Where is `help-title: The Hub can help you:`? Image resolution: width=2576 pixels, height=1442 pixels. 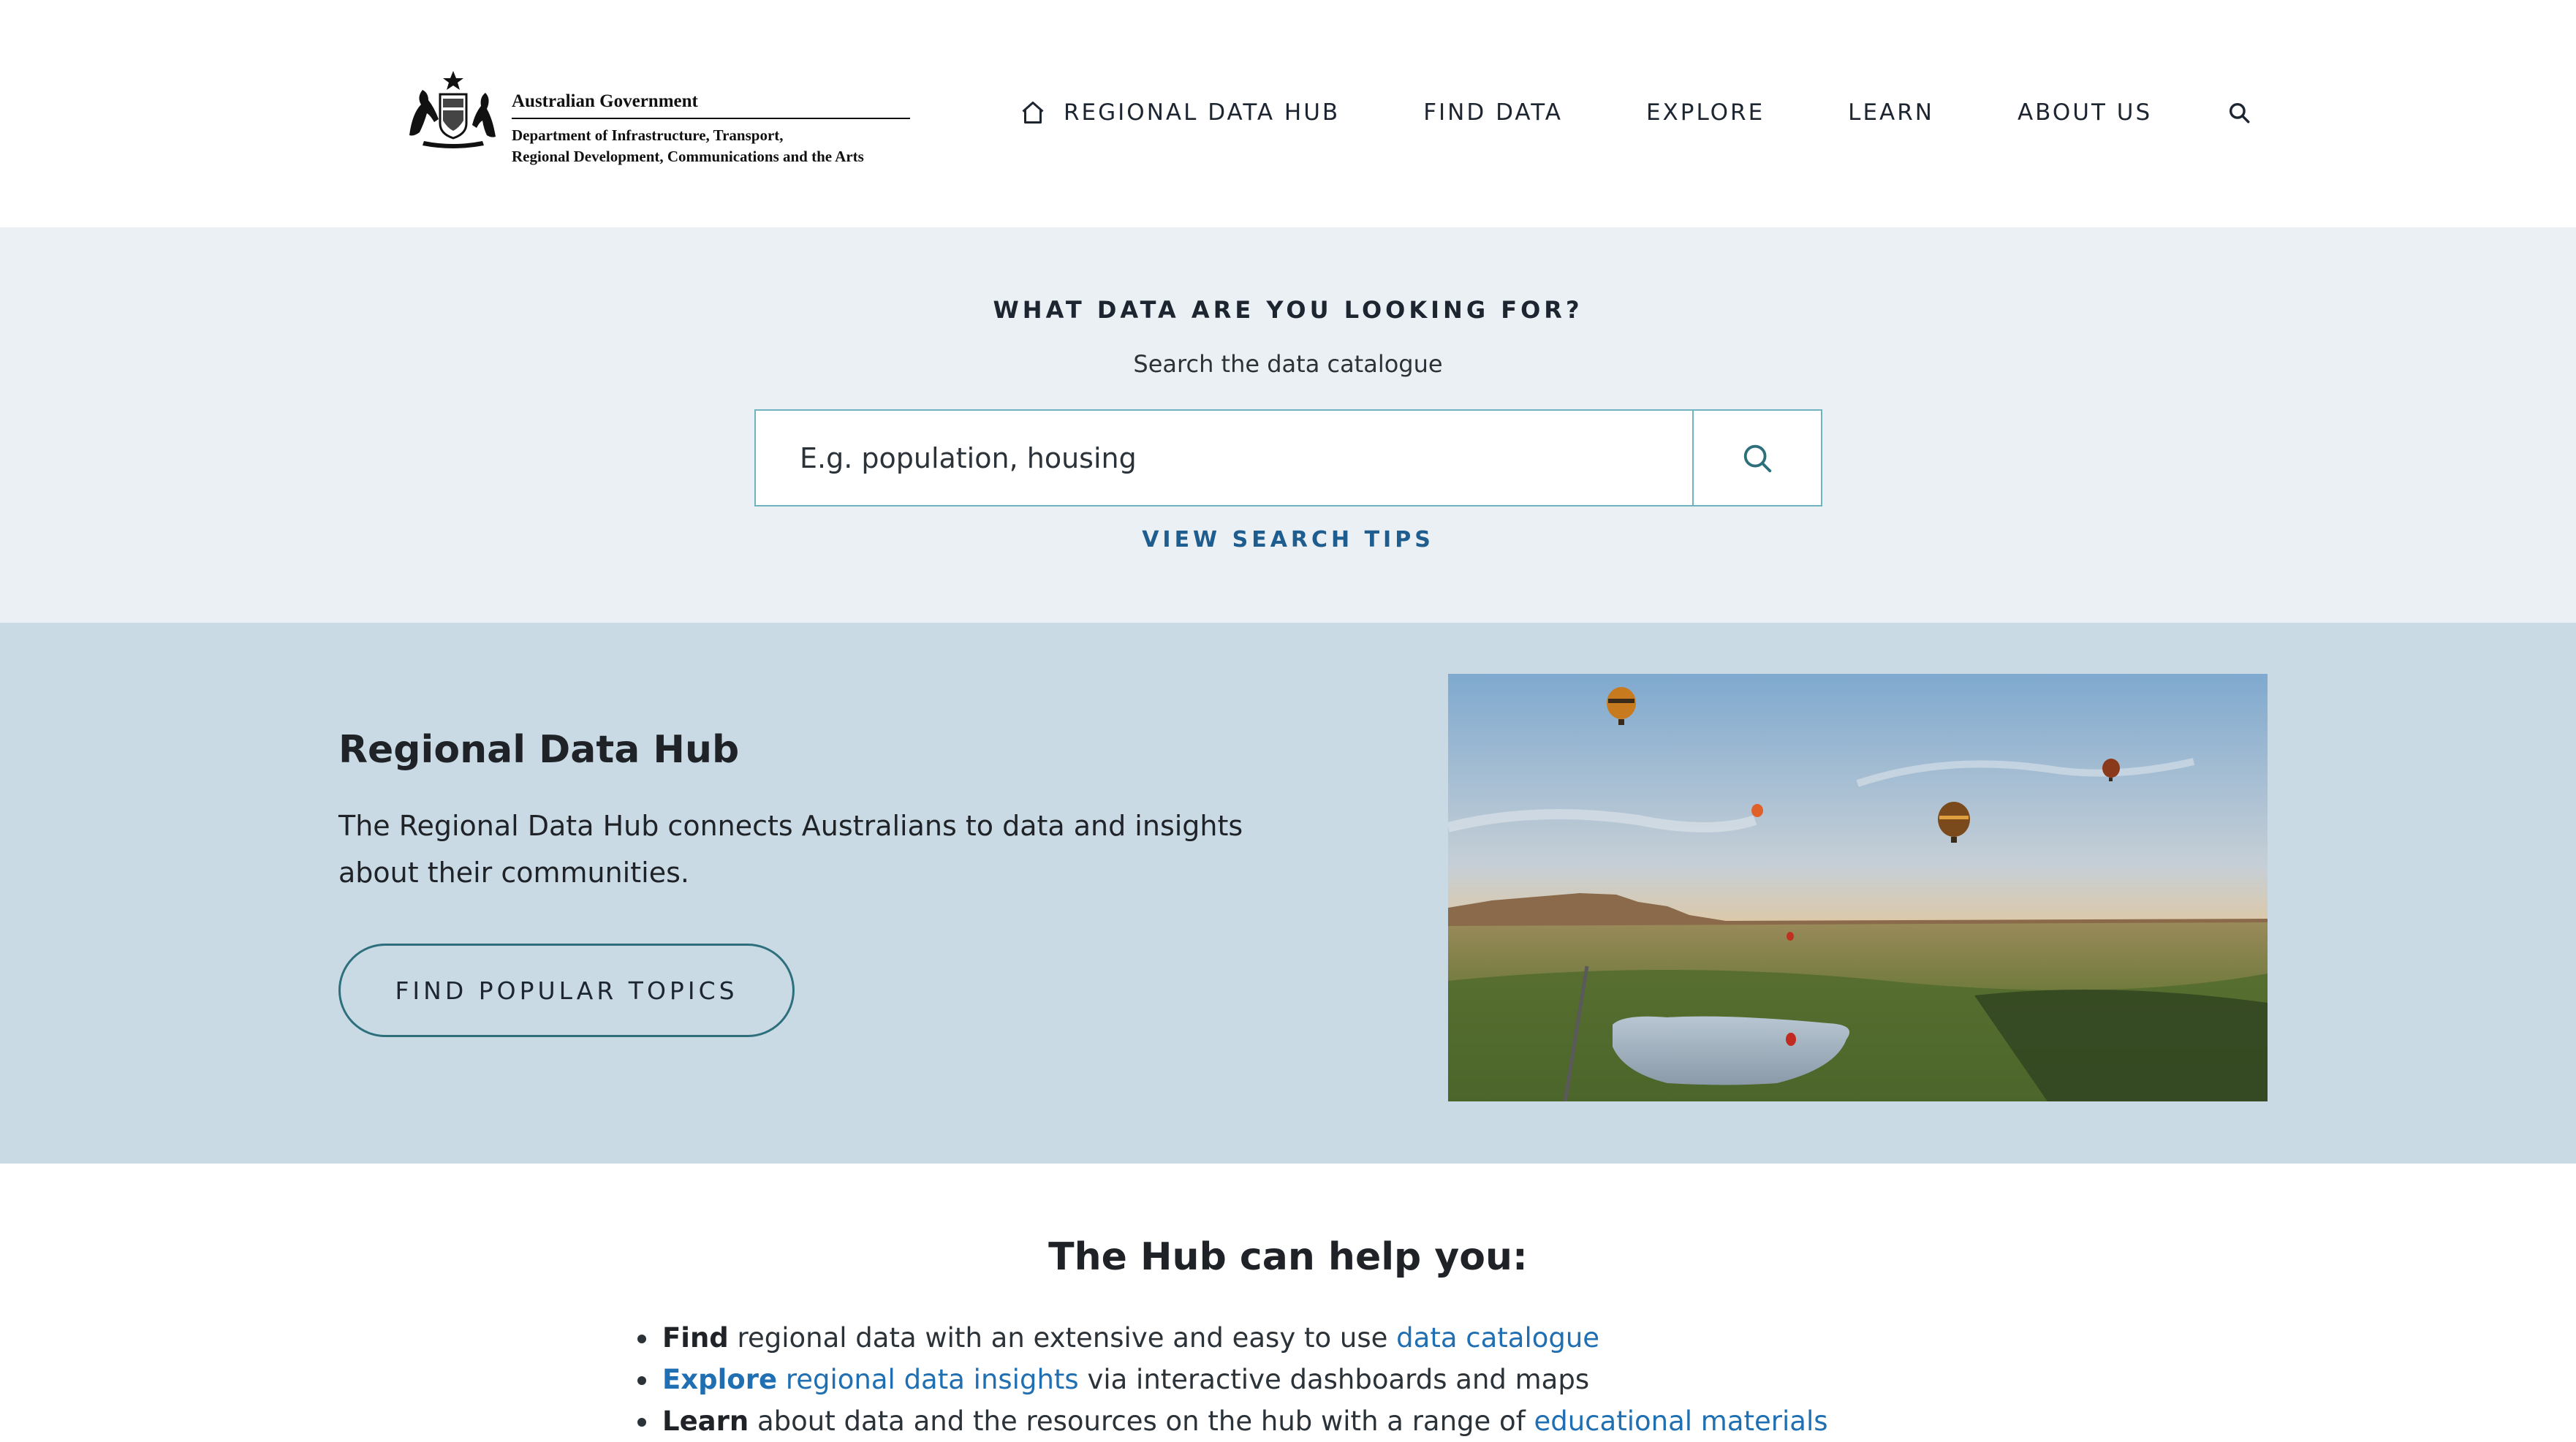
help-title: The Hub can help you: is located at coordinates (1288, 1257).